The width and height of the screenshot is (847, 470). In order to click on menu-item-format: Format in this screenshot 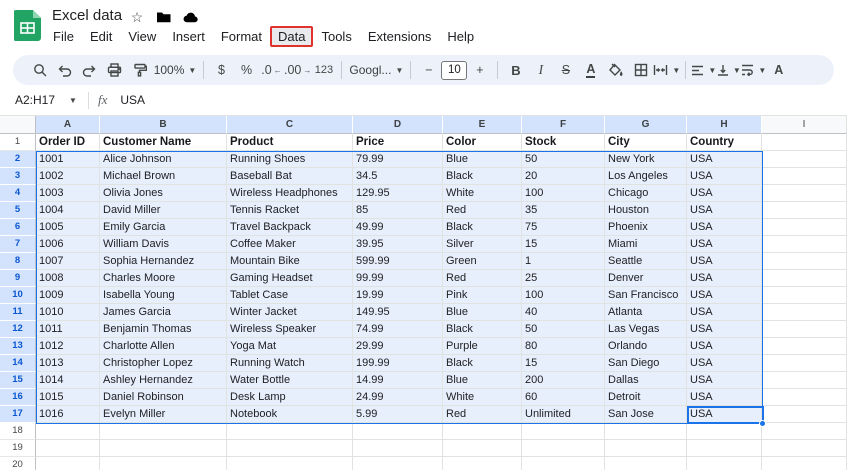, I will do `click(241, 36)`.